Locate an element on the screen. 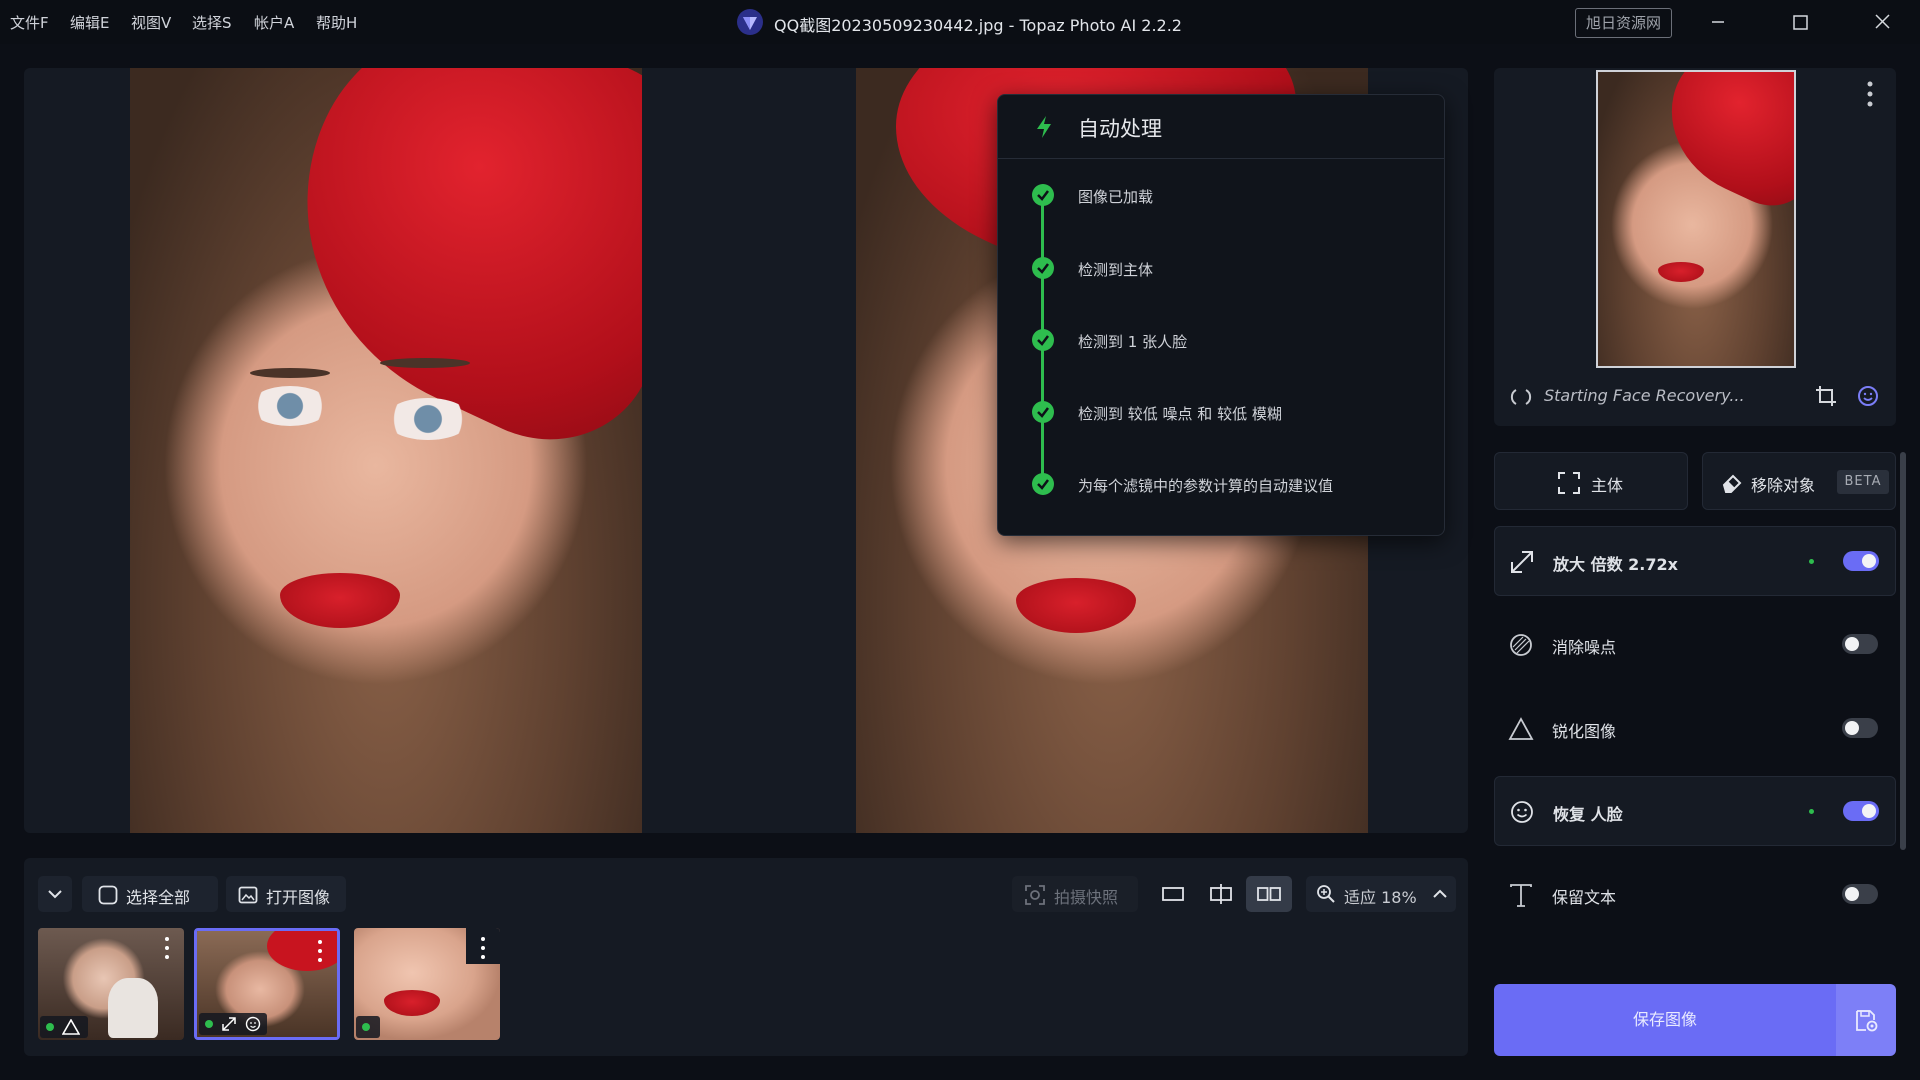 Image resolution: width=1920 pixels, height=1080 pixels. filter-sharpen: 锐化图像 is located at coordinates (1695, 729).